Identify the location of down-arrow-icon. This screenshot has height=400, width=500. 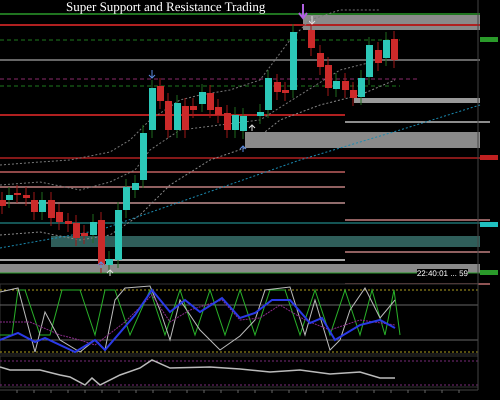
(152, 74).